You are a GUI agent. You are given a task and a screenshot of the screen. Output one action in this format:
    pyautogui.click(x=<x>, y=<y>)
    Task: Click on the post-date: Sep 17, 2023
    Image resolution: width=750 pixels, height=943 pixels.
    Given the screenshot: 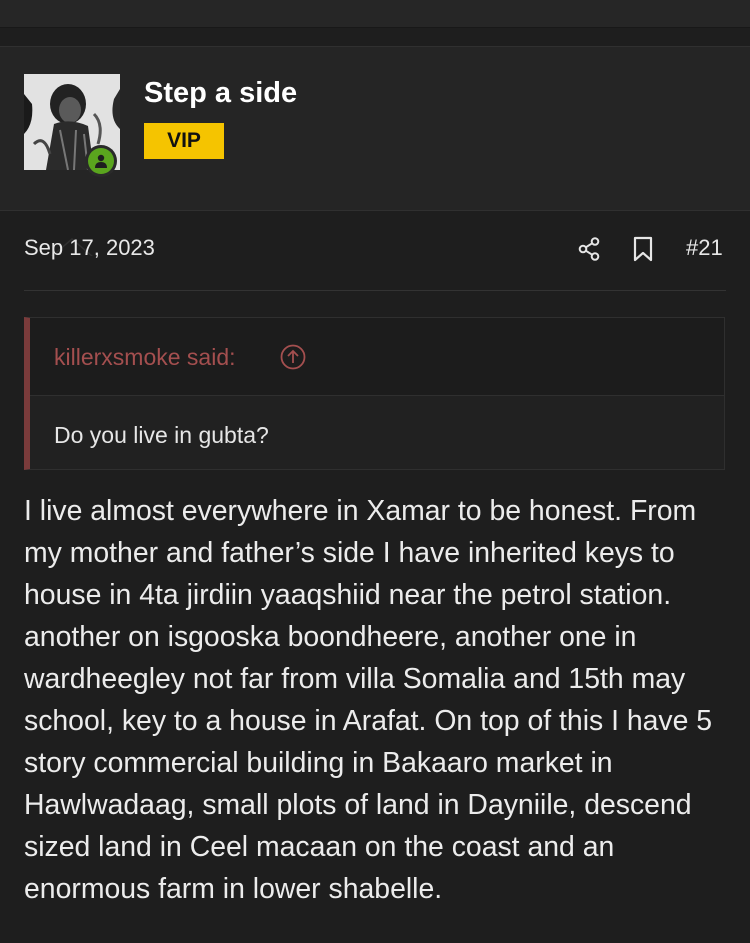 What is the action you would take?
    pyautogui.click(x=89, y=248)
    